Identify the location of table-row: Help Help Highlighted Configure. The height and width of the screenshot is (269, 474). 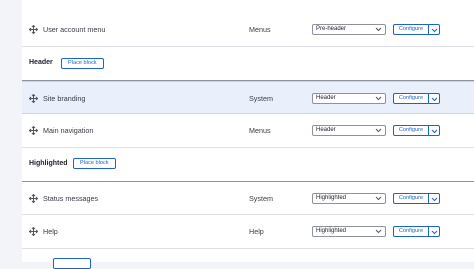
(248, 232).